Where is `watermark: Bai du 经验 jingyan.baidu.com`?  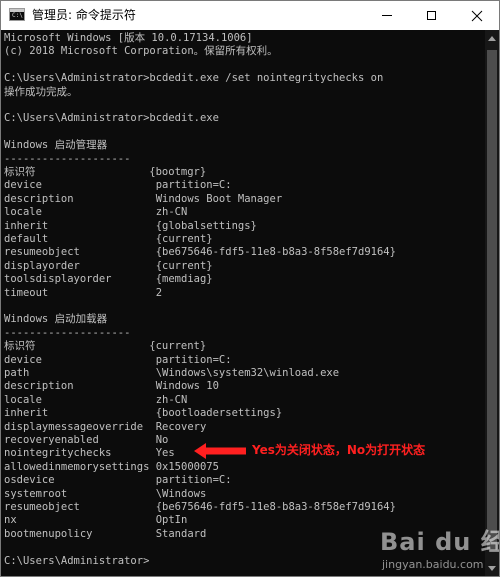
watermark: Bai du 经验 jingyan.baidu.com is located at coordinates (439, 552).